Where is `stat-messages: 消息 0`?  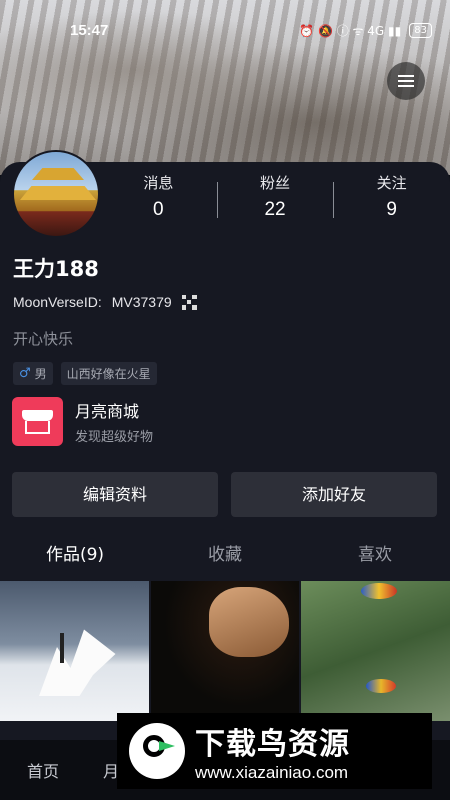 stat-messages: 消息 0 is located at coordinates (158, 200).